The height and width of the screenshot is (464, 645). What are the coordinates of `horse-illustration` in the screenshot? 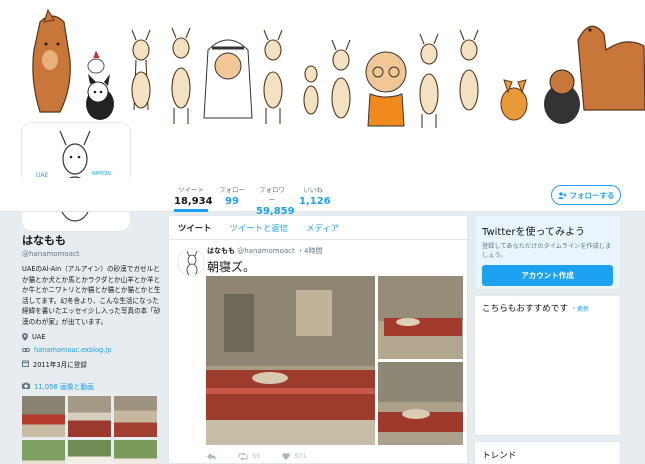 It's located at (51, 60).